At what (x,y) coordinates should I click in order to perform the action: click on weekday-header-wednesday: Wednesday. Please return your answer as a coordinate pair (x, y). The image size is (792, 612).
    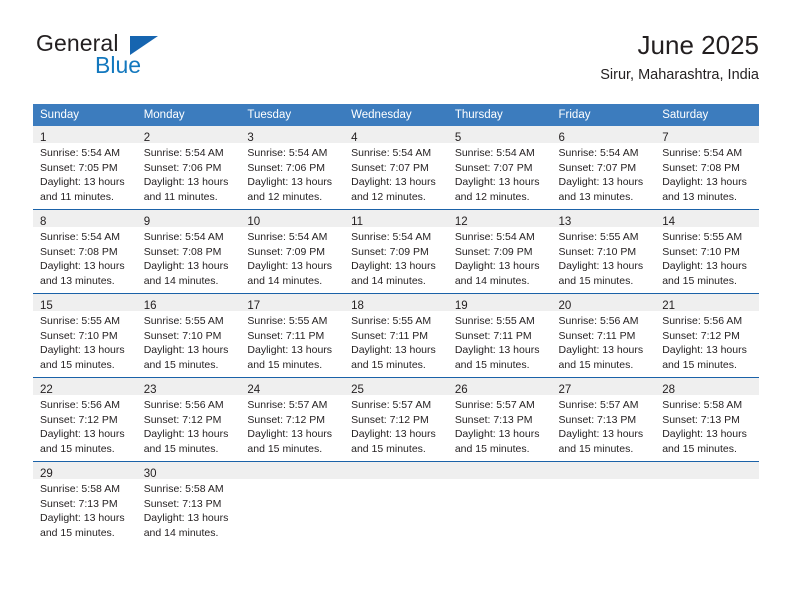
    Looking at the image, I should click on (396, 115).